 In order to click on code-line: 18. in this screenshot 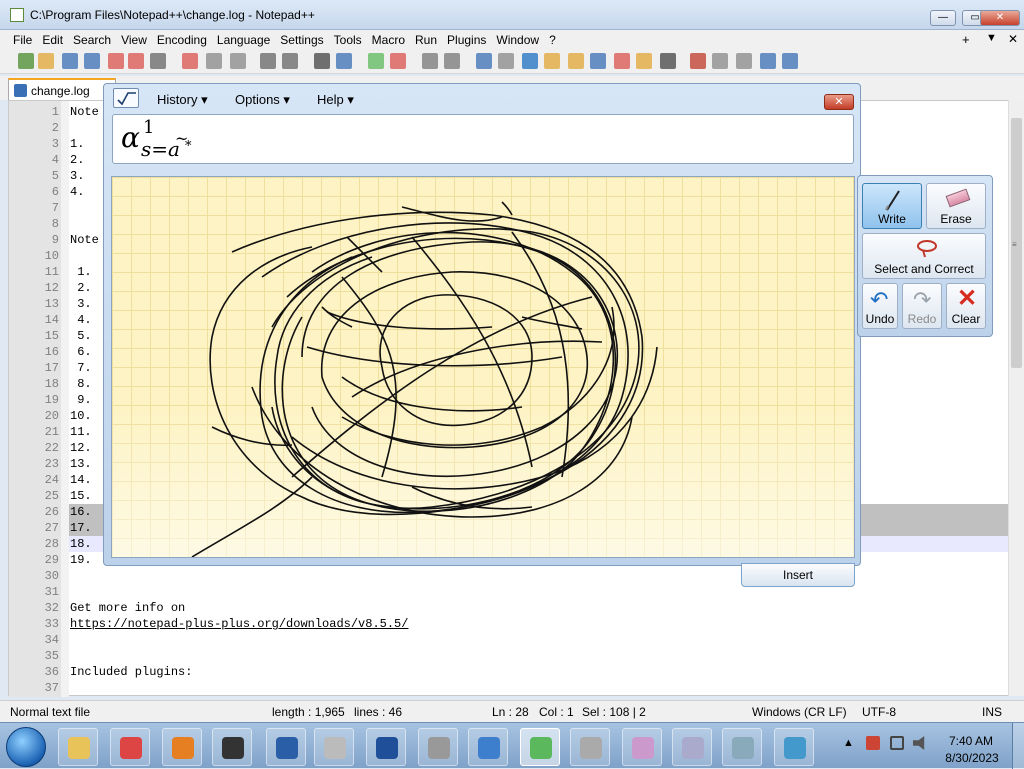, I will do `click(81, 544)`.